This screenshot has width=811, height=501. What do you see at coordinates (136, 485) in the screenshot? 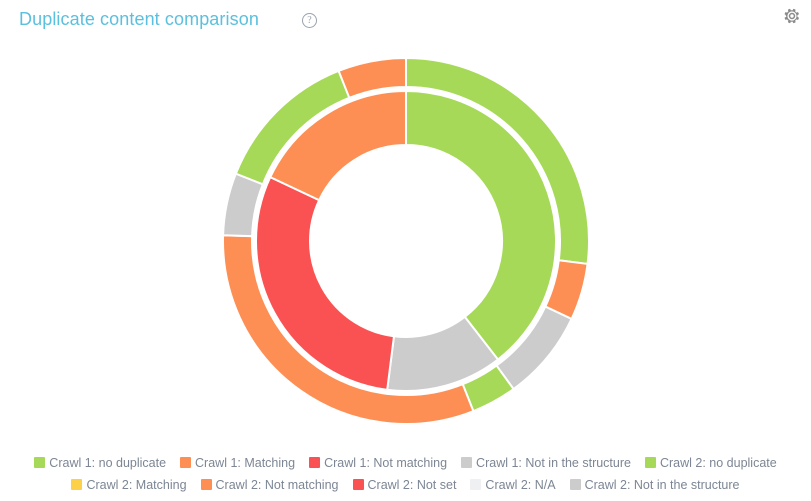
I see `legend-item-label: Crawl 2: Matching` at bounding box center [136, 485].